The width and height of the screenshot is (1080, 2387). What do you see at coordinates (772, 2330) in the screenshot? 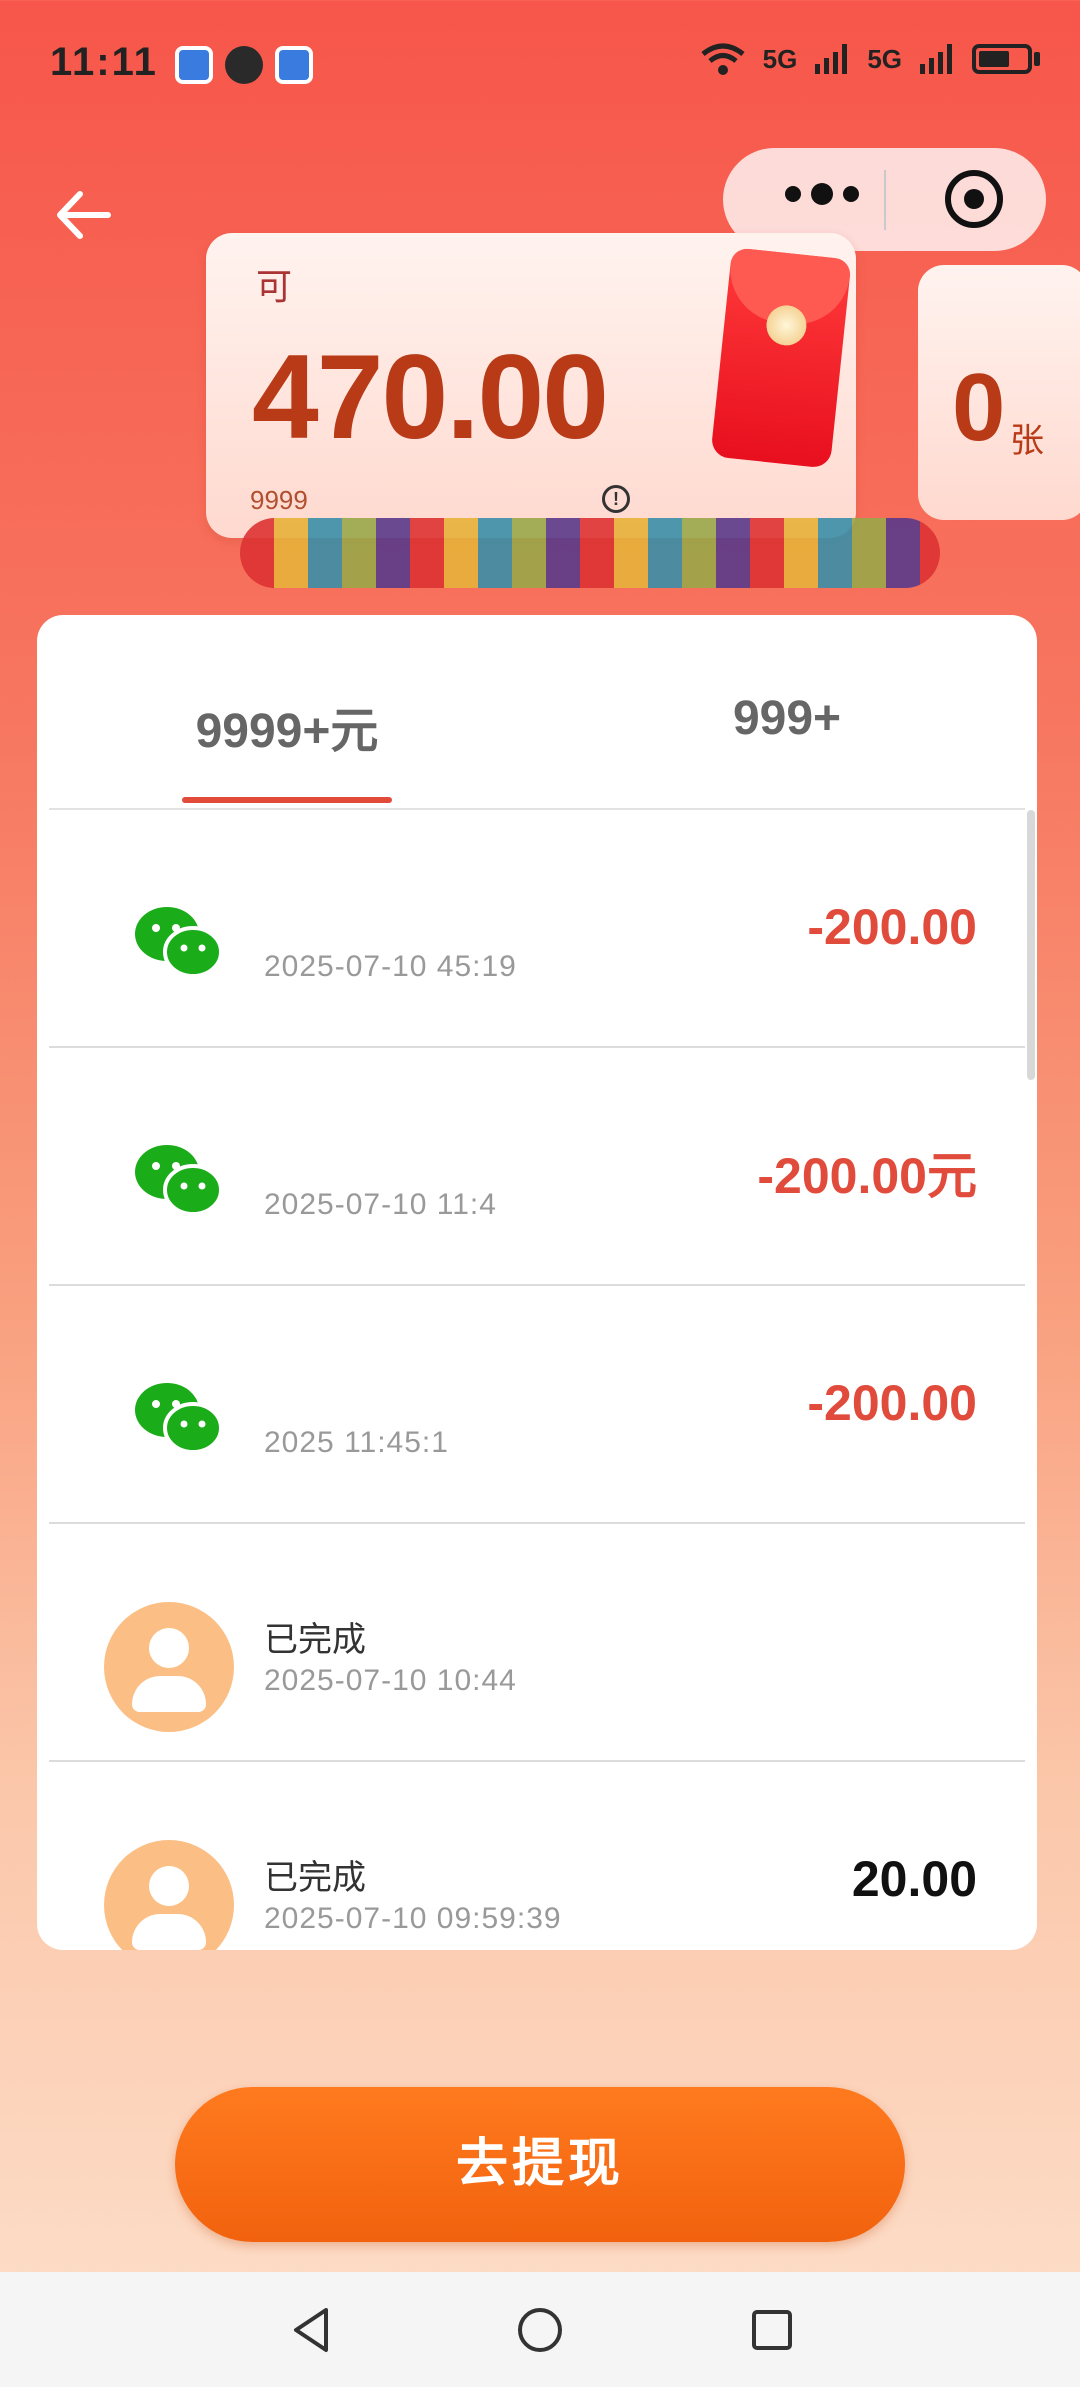
I see `nav-recent-icon` at bounding box center [772, 2330].